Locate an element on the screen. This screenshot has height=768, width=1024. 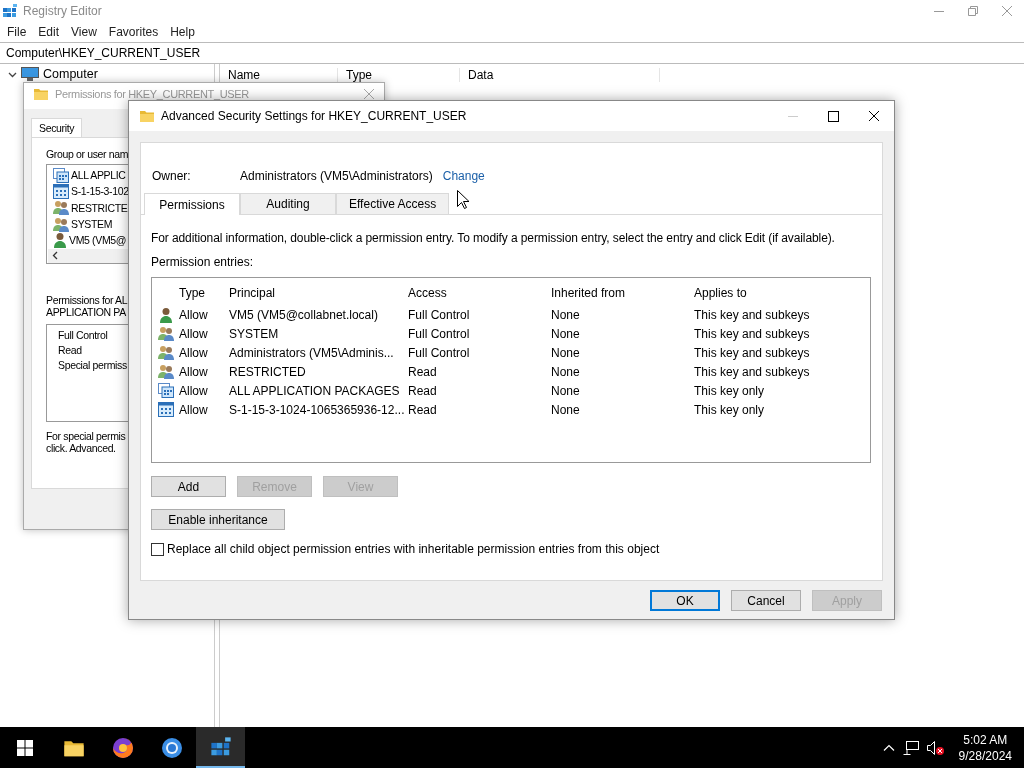
clock-date: 9/28/2024 is located at coordinates (985, 755).